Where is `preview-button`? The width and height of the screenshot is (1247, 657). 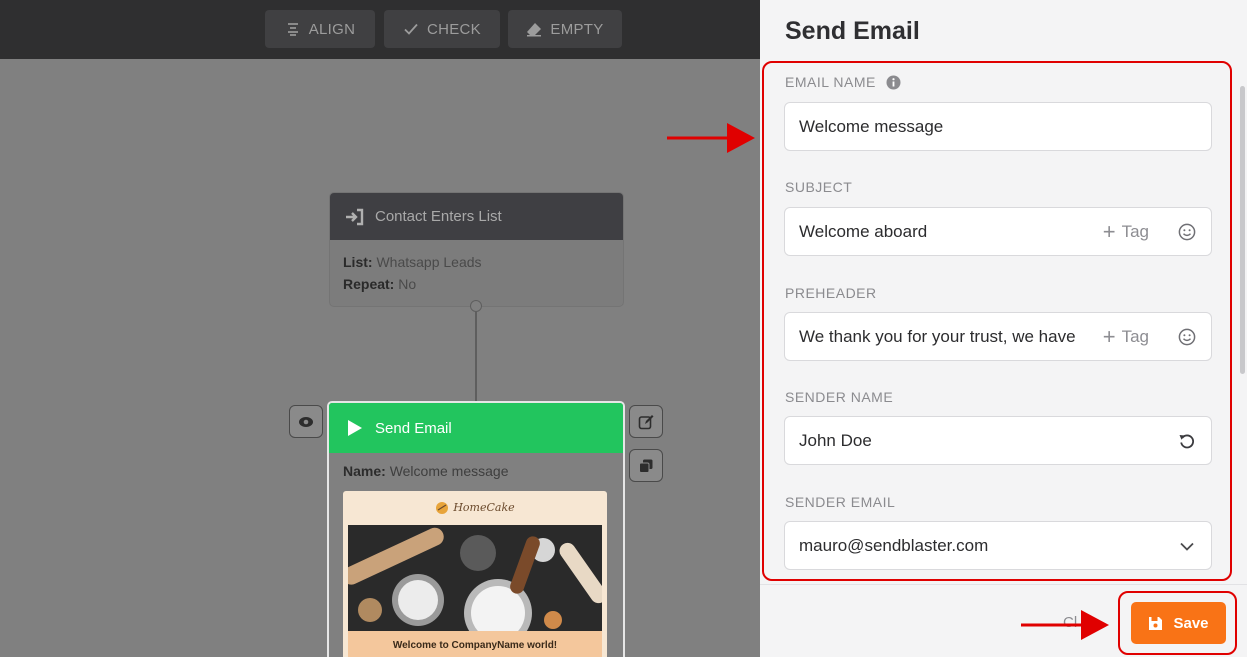
preview-button is located at coordinates (306, 421).